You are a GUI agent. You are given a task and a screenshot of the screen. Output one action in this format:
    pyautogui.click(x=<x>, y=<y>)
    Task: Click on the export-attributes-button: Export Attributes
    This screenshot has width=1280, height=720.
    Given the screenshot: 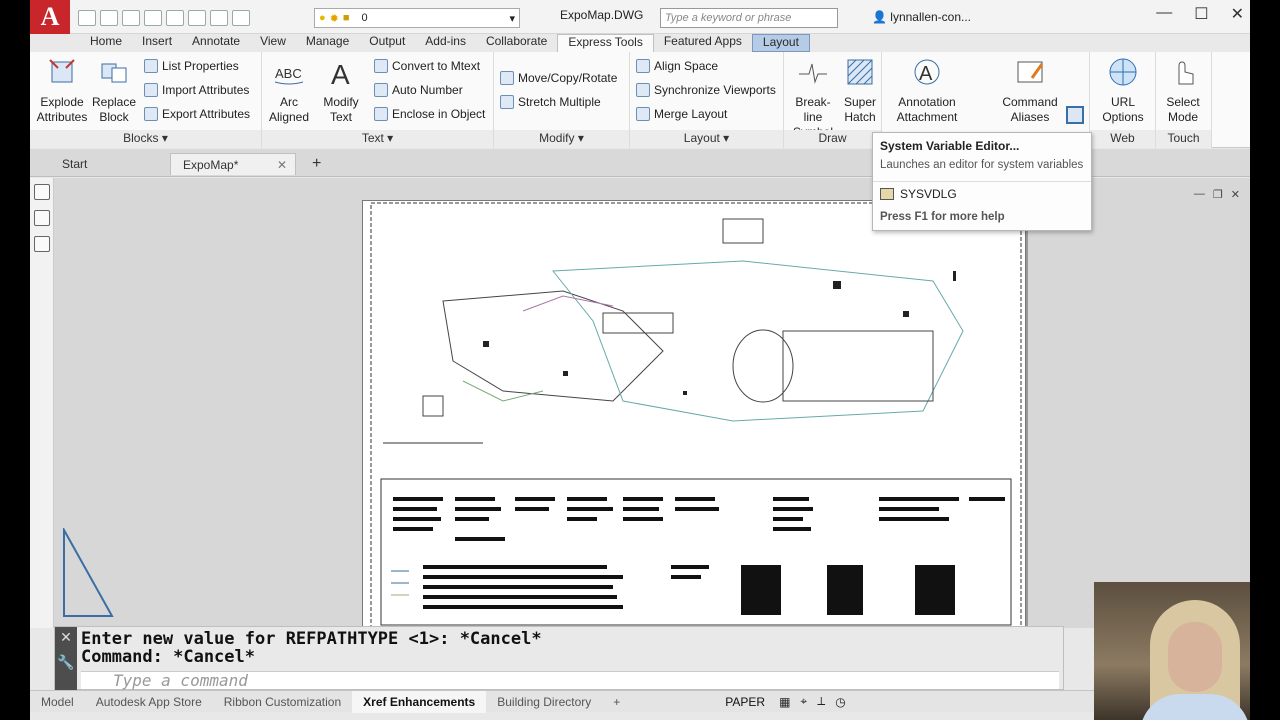 What is the action you would take?
    pyautogui.click(x=197, y=114)
    